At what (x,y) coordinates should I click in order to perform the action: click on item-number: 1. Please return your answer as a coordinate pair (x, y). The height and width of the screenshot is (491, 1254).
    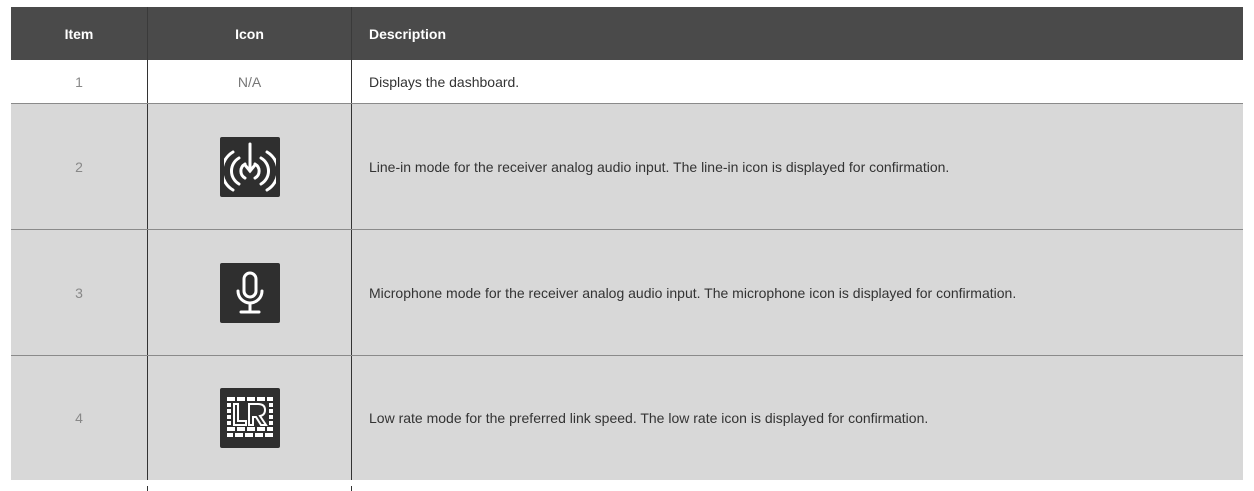
    Looking at the image, I should click on (79, 81).